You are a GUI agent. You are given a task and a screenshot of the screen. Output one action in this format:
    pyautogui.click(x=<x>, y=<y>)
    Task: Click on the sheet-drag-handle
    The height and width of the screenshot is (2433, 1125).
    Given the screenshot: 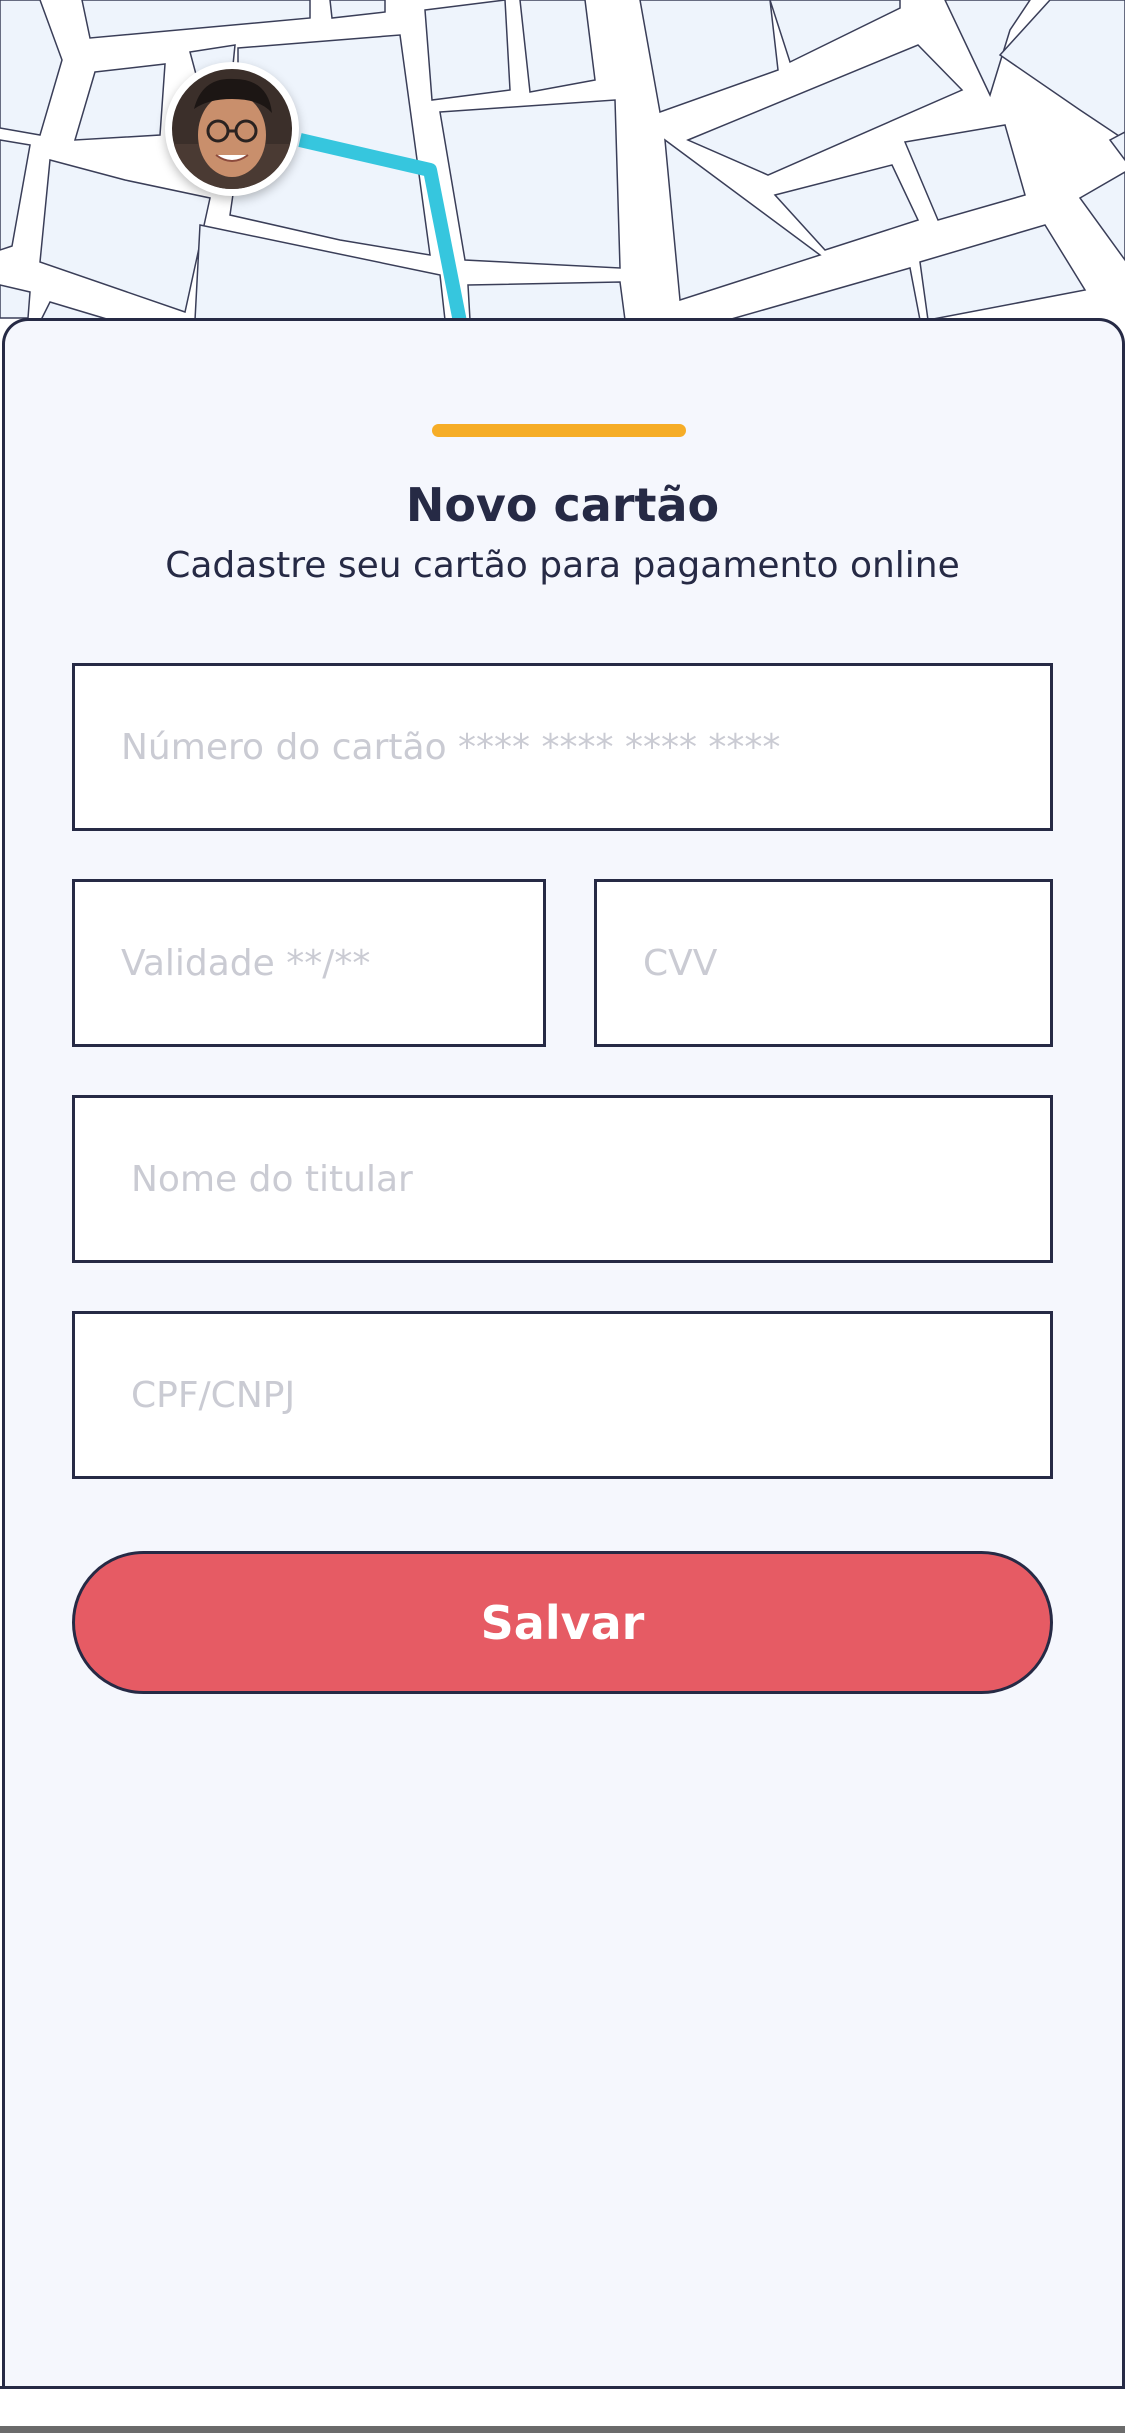 What is the action you would take?
    pyautogui.click(x=559, y=430)
    